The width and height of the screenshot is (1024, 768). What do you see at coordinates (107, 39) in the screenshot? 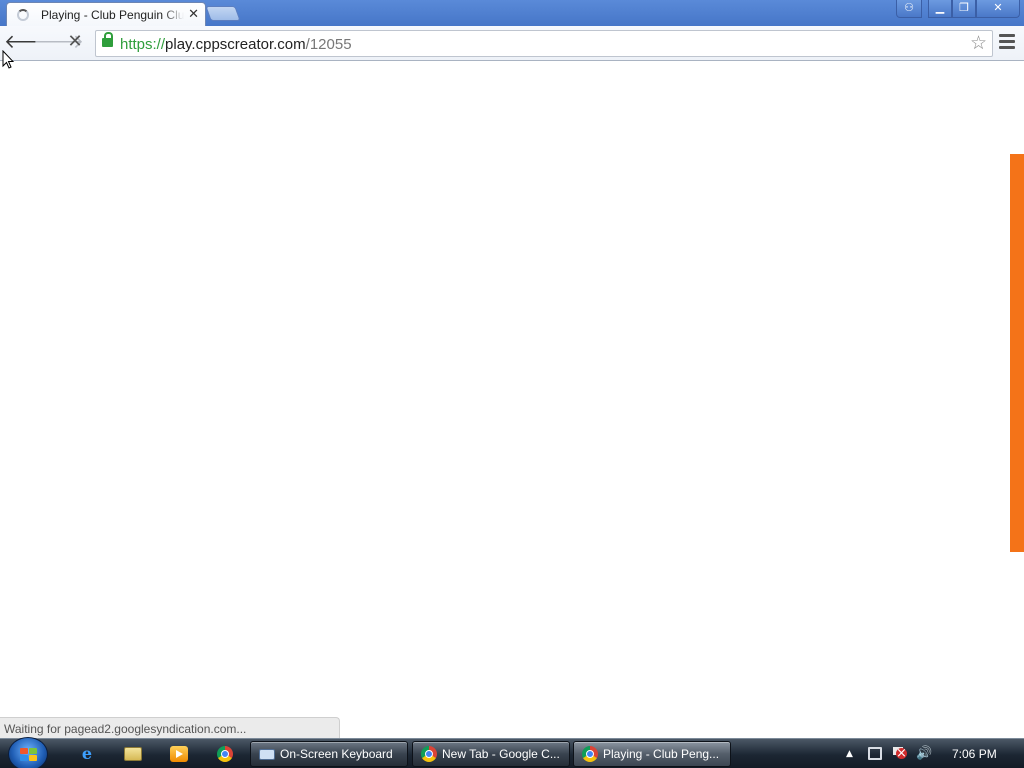
I see `lock-icon` at bounding box center [107, 39].